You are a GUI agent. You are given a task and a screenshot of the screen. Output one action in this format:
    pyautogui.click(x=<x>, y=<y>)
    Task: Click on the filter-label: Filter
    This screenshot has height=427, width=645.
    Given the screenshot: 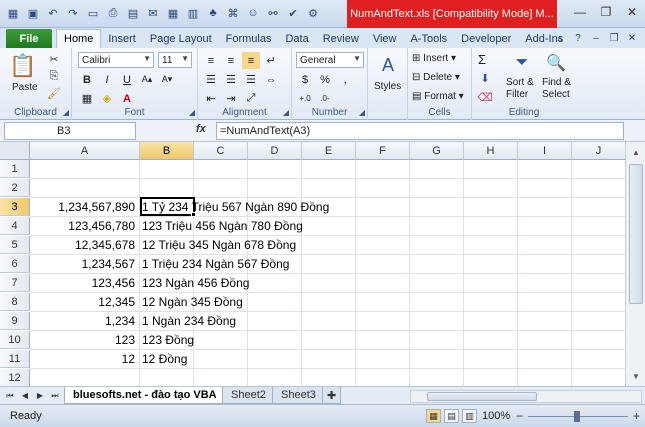 What is the action you would take?
    pyautogui.click(x=517, y=94)
    